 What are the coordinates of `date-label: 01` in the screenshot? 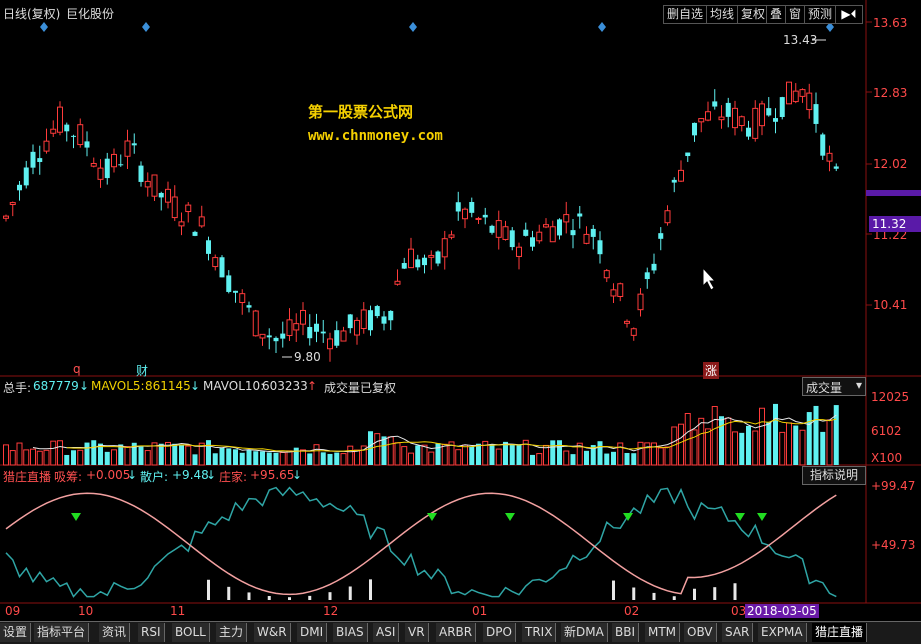 It's located at (480, 611).